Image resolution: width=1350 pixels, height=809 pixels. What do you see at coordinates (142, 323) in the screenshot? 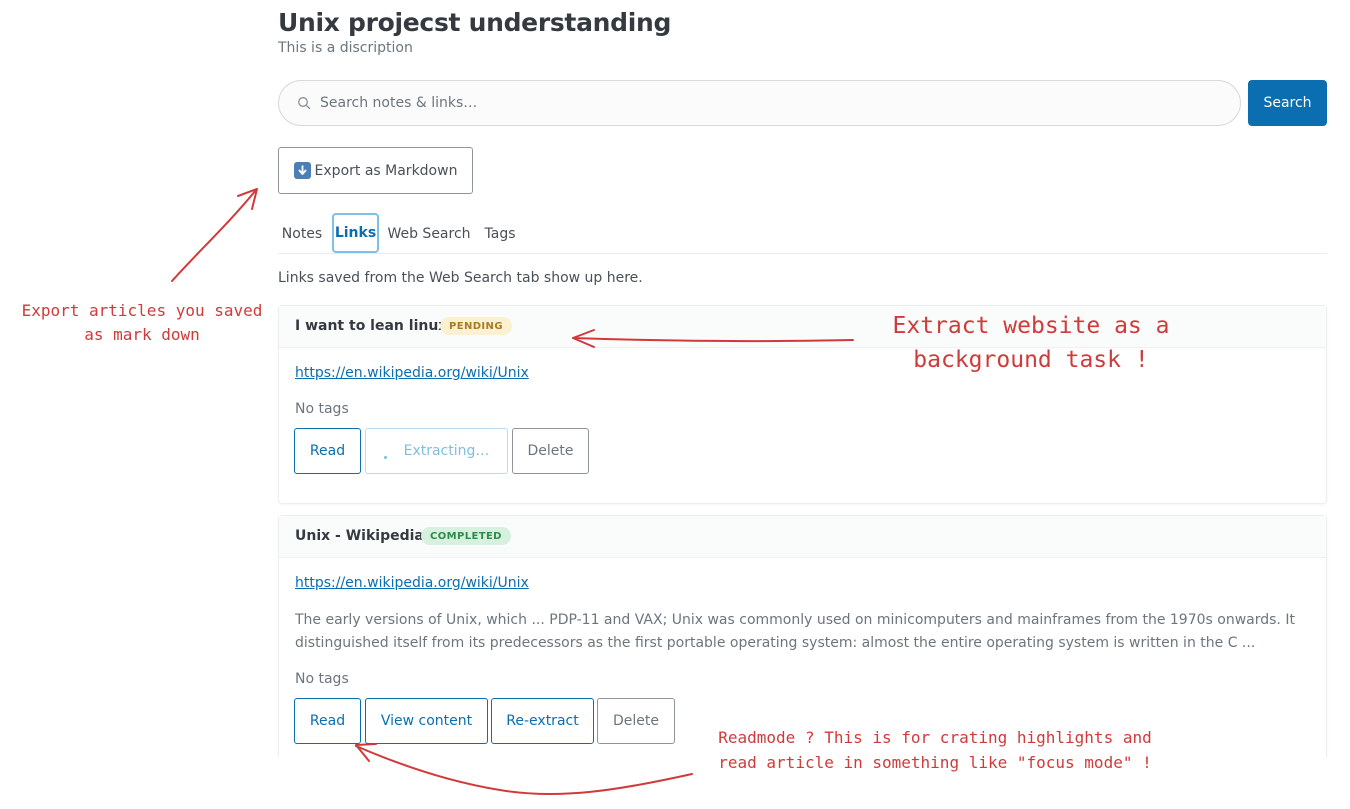
I see `export-annotation: Export articles you saved as mark down` at bounding box center [142, 323].